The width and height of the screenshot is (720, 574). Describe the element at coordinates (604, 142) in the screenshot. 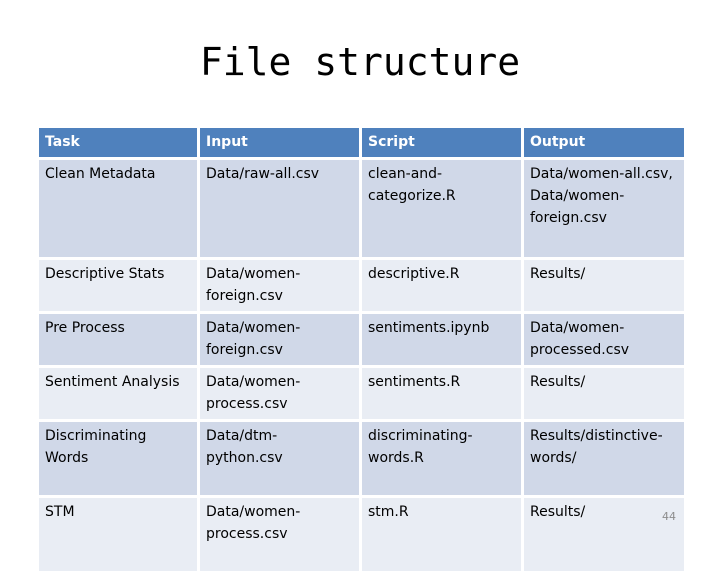

I see `header-output: Output` at that location.